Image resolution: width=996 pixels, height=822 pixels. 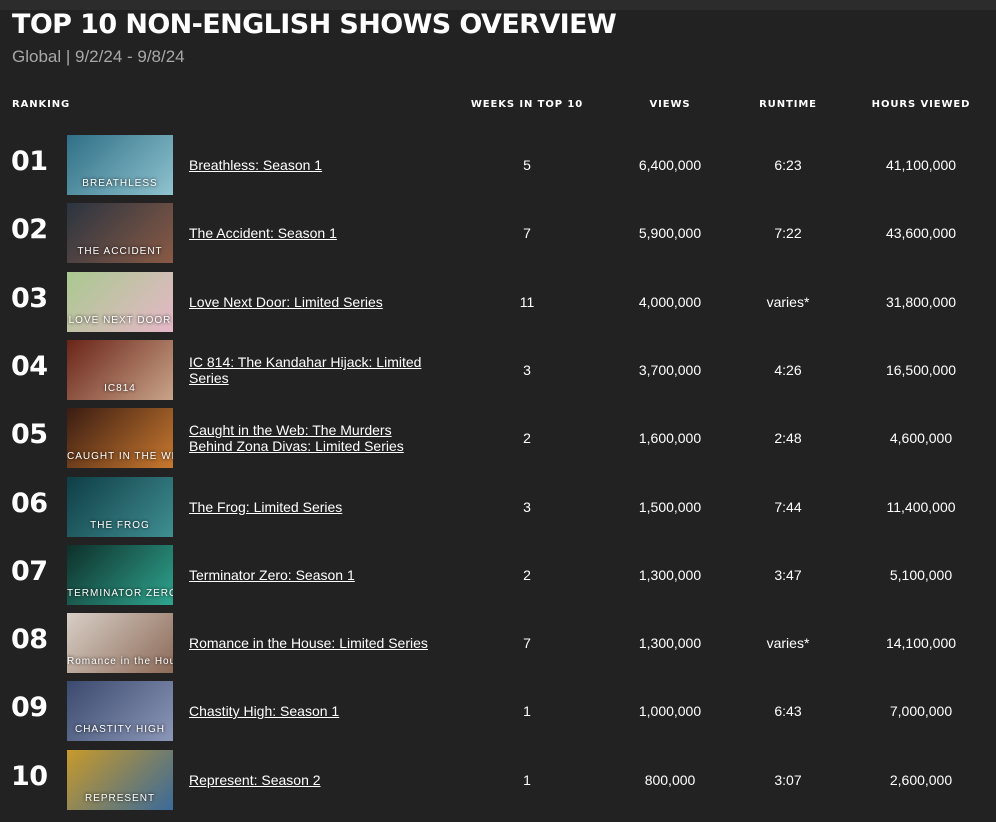 What do you see at coordinates (670, 780) in the screenshot?
I see `views-value: 800,000` at bounding box center [670, 780].